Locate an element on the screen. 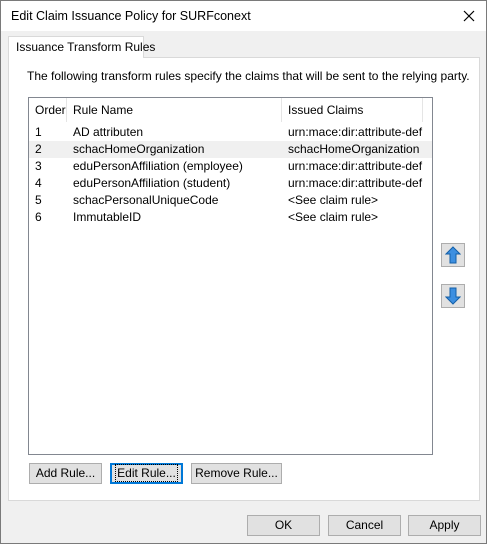 Image resolution: width=487 pixels, height=544 pixels. column-header-order: Order is located at coordinates (48, 110).